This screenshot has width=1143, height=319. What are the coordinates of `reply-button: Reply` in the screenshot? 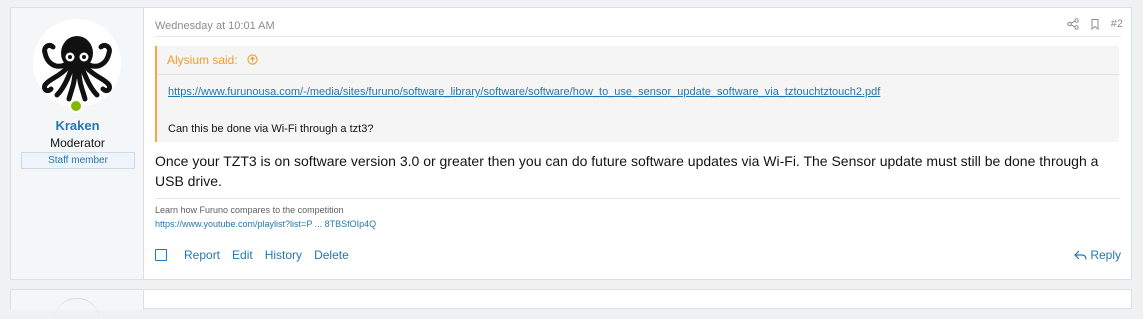 It's located at (1097, 255).